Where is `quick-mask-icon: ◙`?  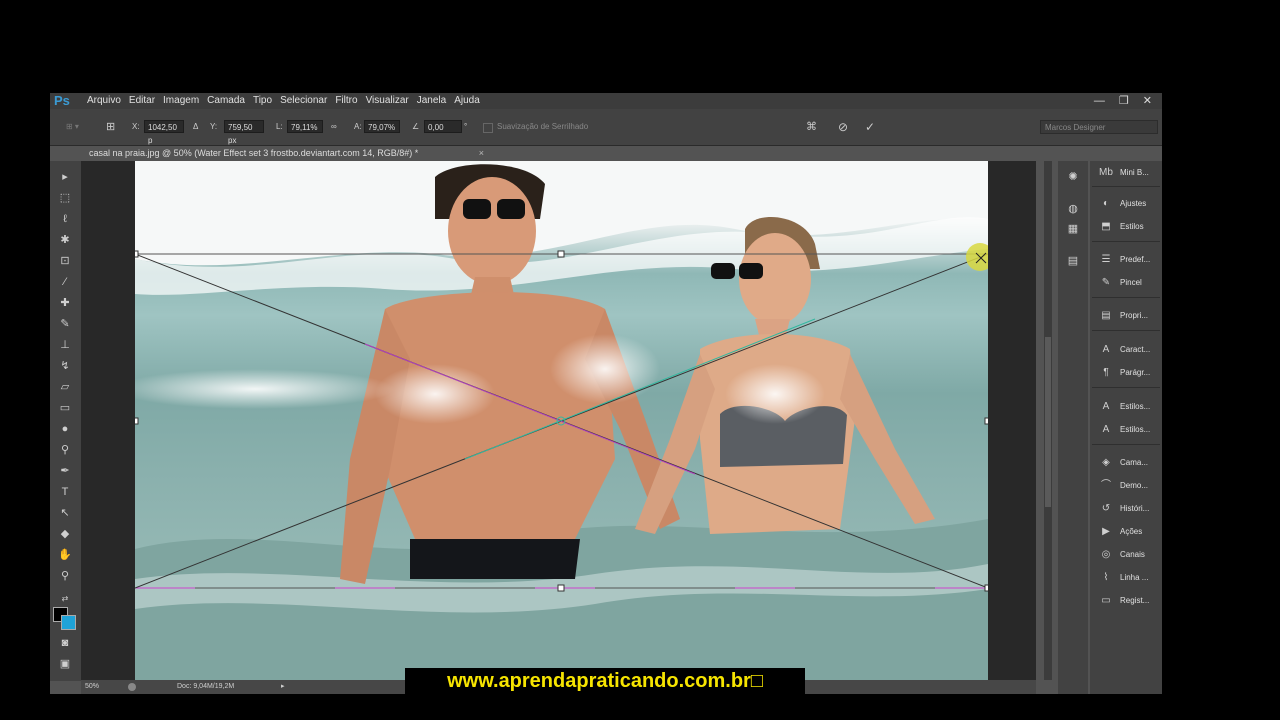
quick-mask-icon: ◙ is located at coordinates (65, 643).